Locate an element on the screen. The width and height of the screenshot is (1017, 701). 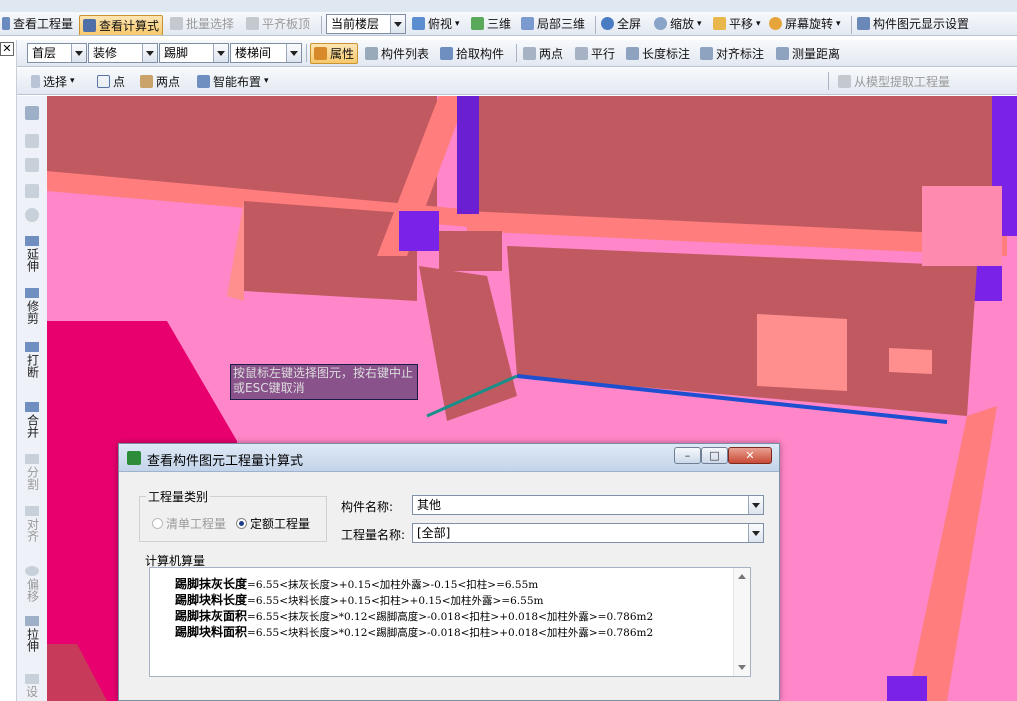
close-icon: ✕ is located at coordinates (7, 49).